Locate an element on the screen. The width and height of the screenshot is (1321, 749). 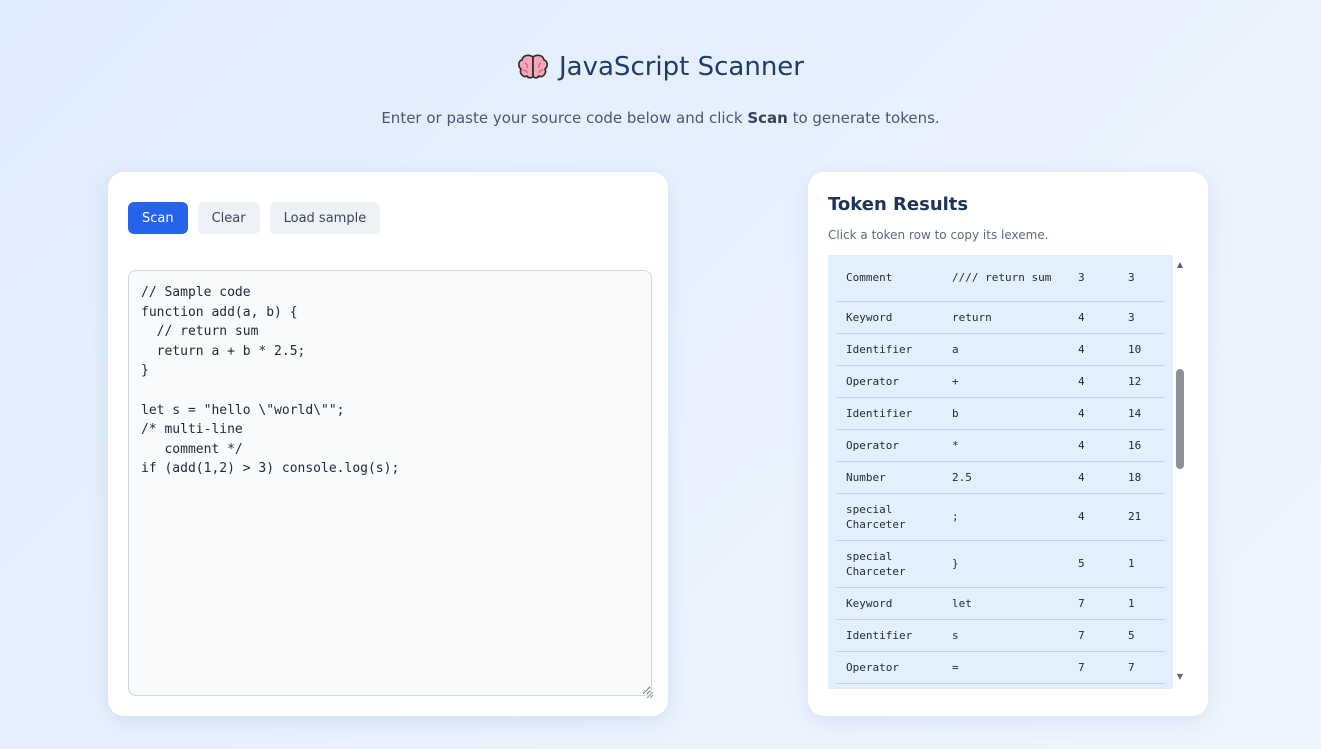
token-lexeme: //// return sum is located at coordinates (1005, 278).